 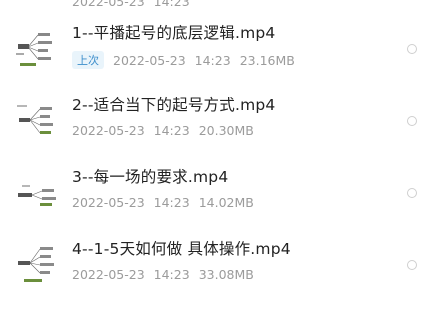 I want to click on file-meta: 2022-05-23 14:23 14.02MB, so click(x=167, y=202).